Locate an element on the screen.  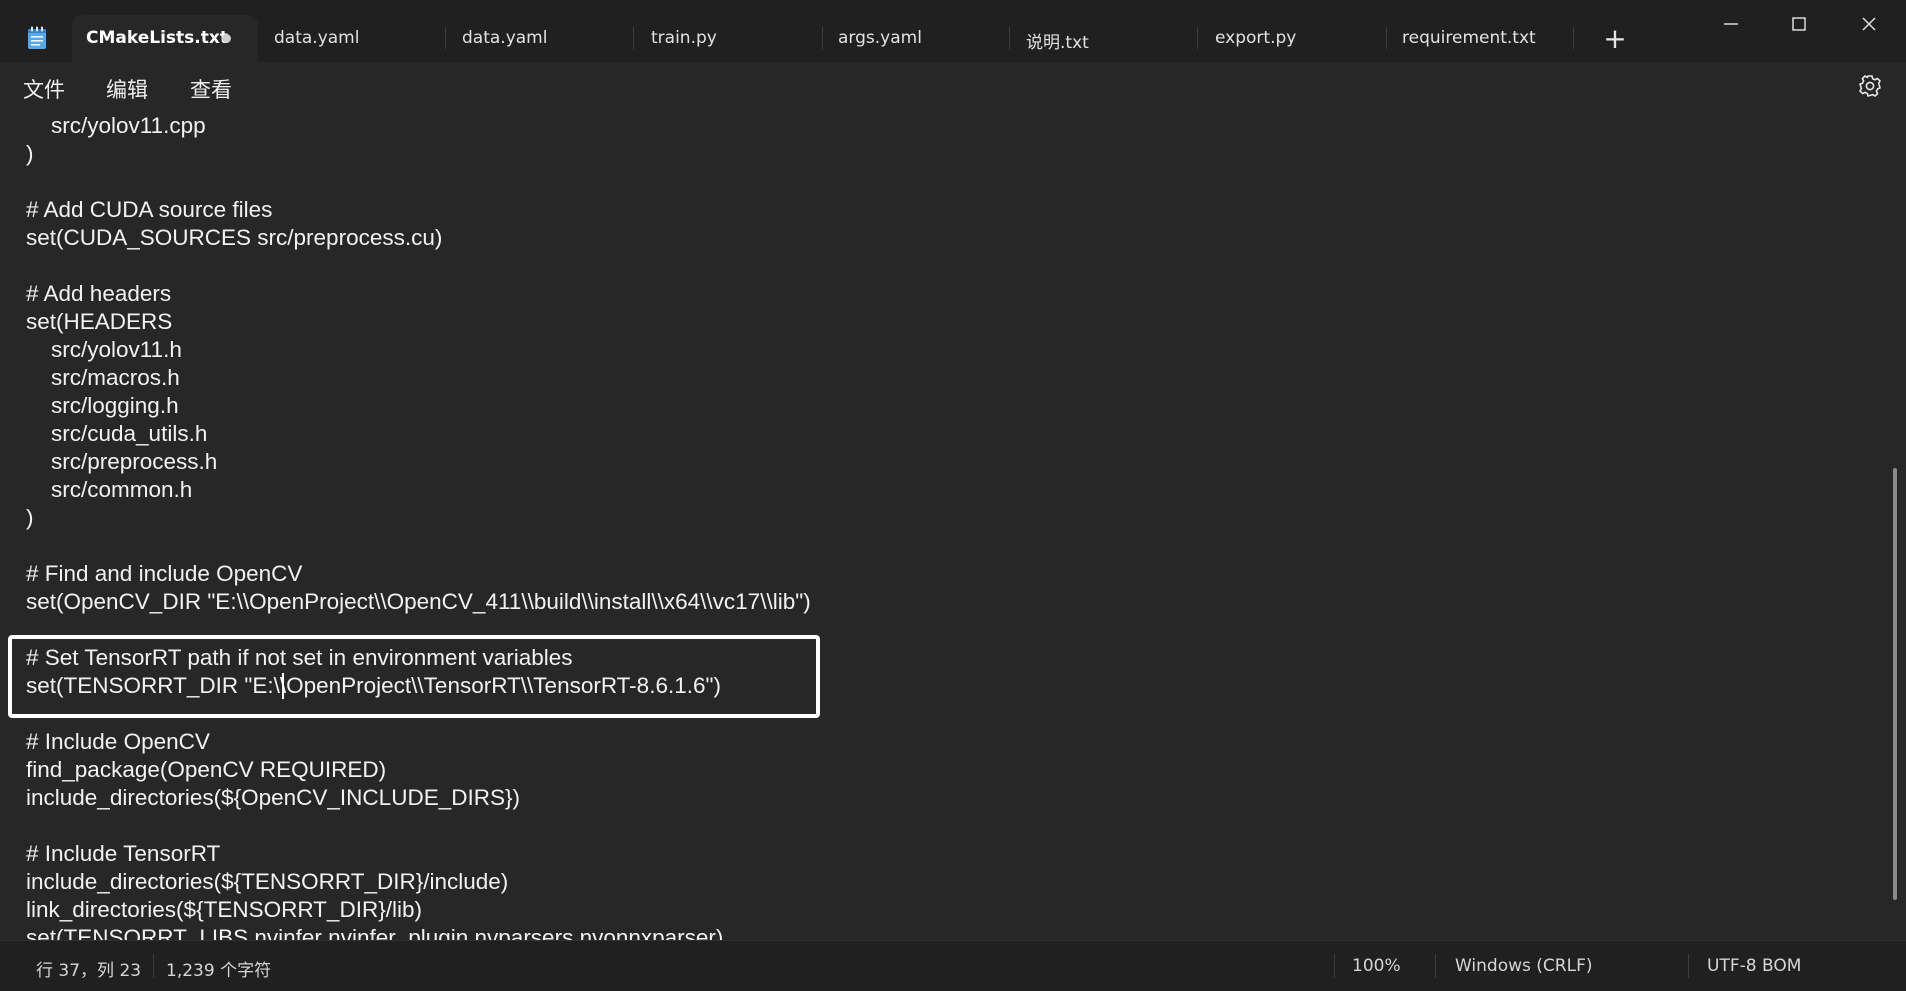
new-tab-button: + is located at coordinates (1615, 39).